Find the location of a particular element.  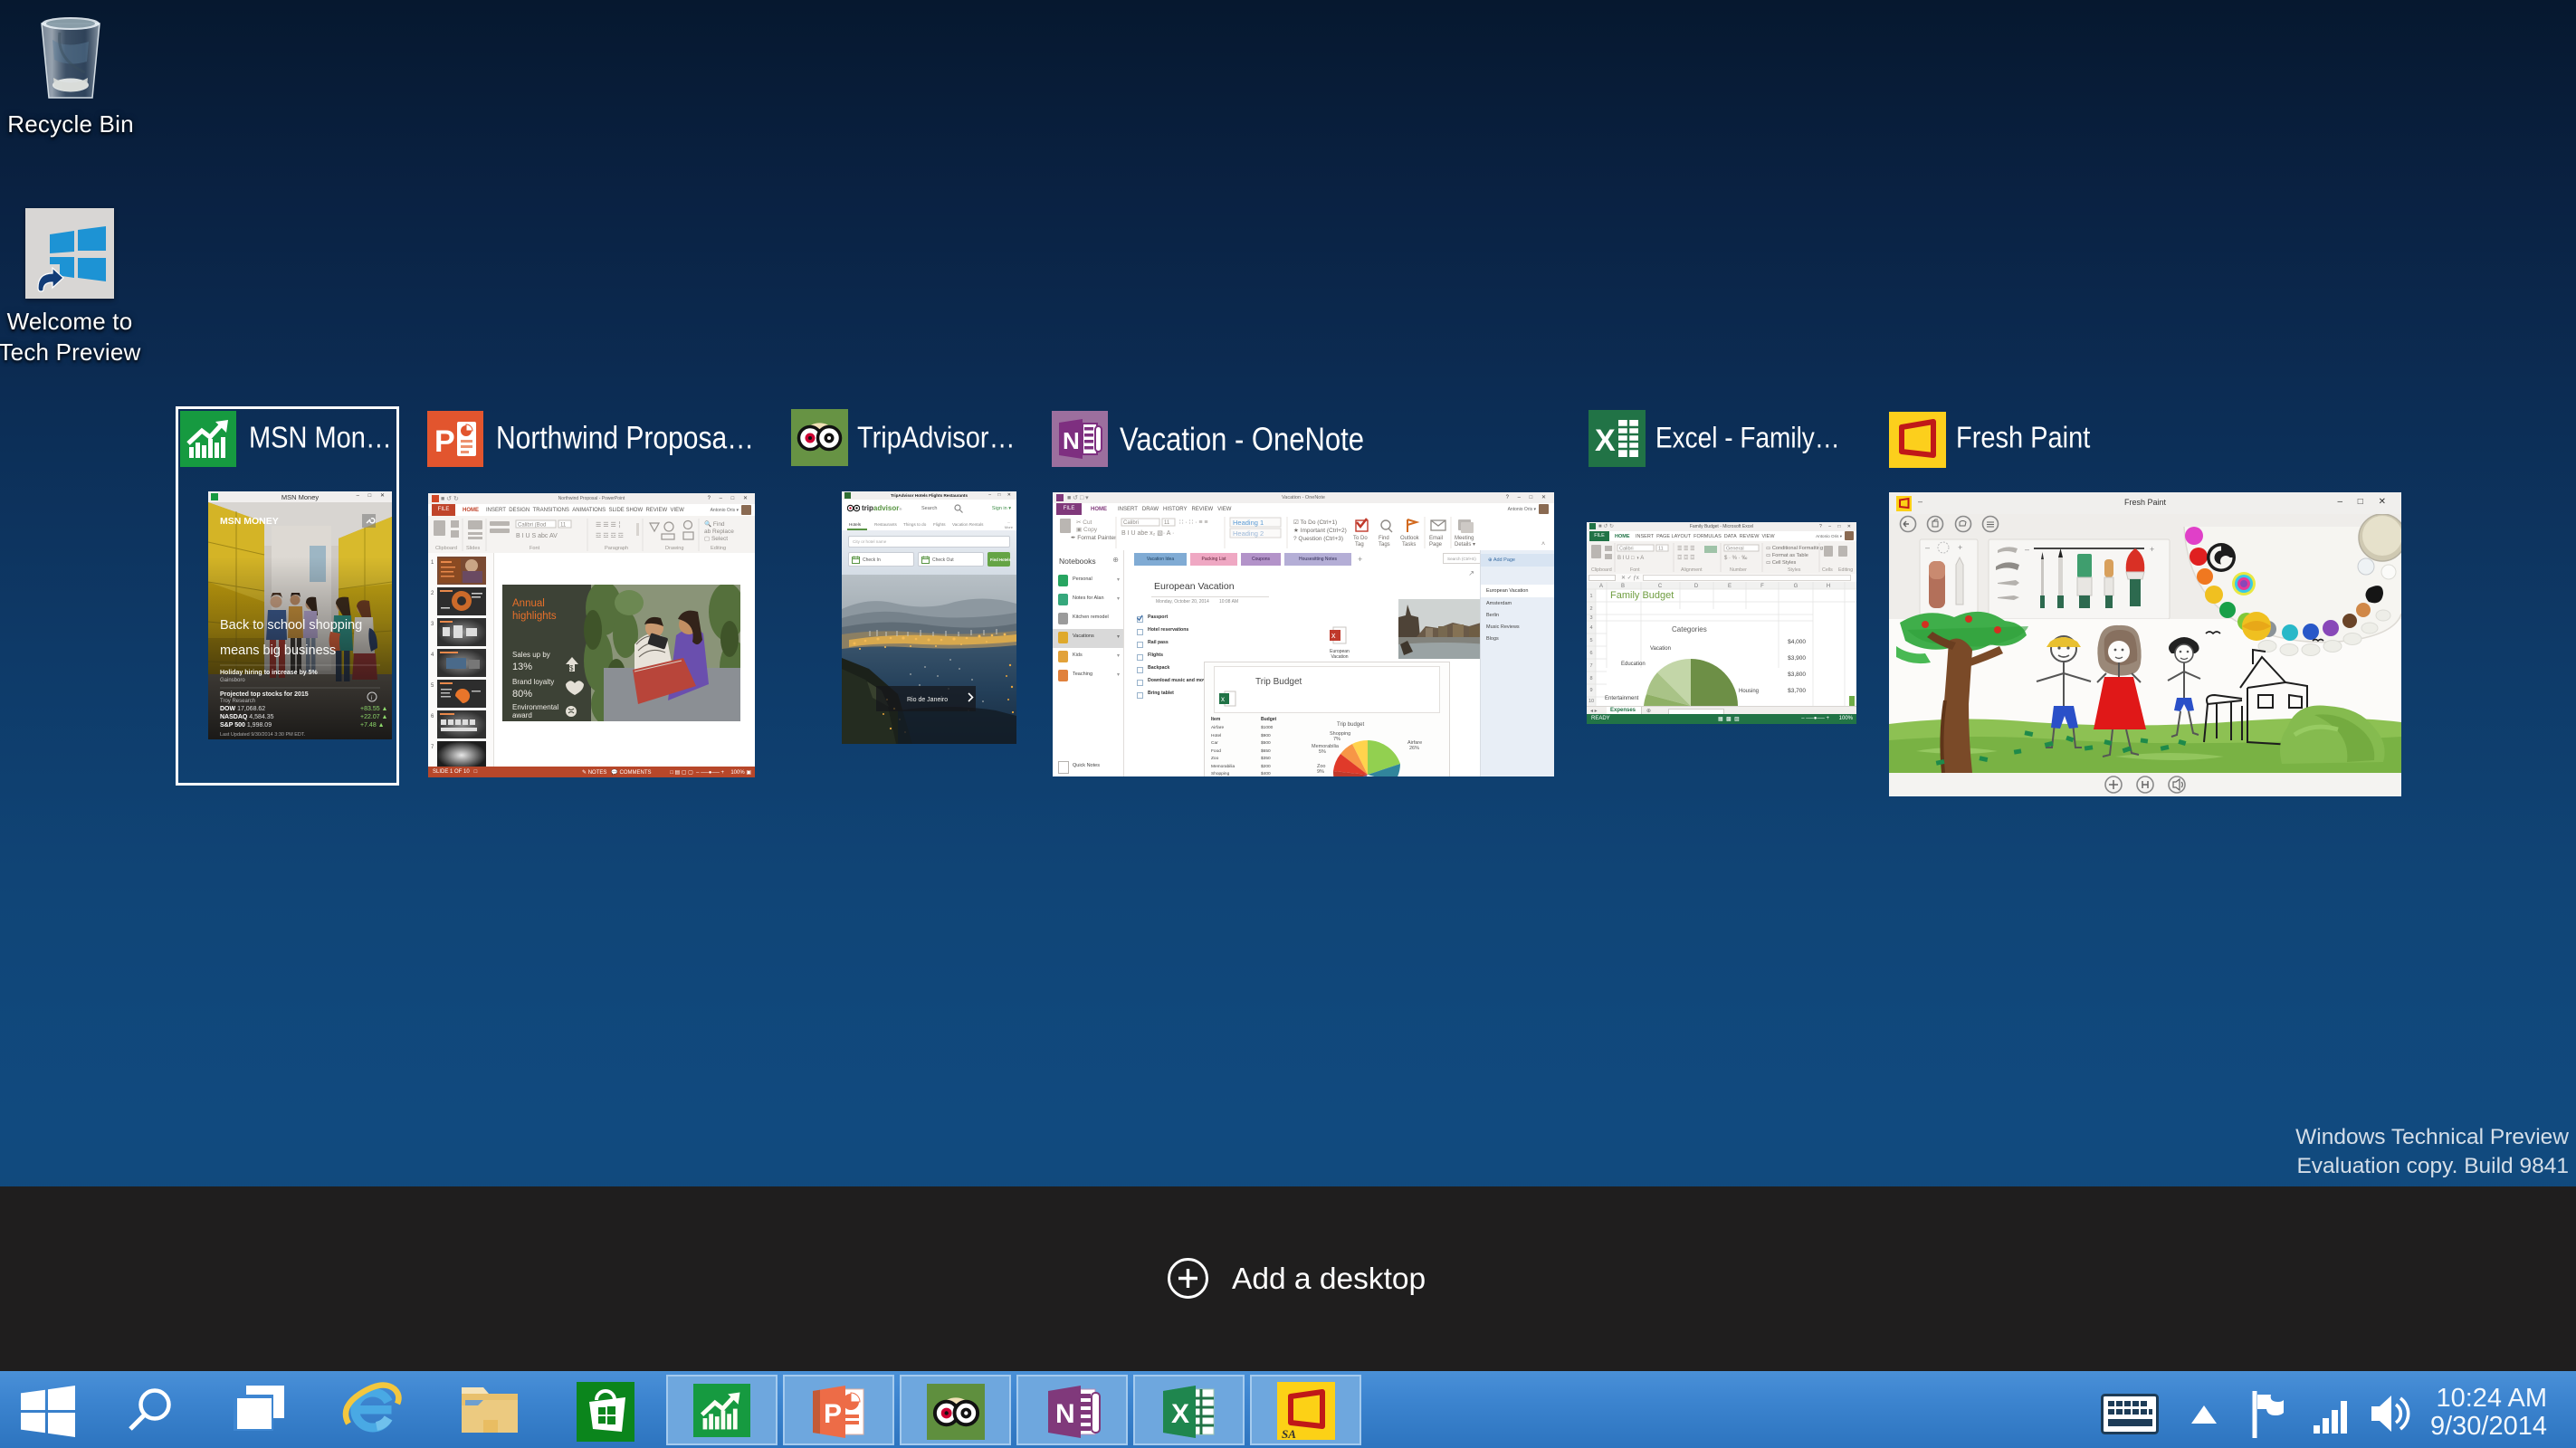

svg-text: 26% is located at coordinates (1414, 749).